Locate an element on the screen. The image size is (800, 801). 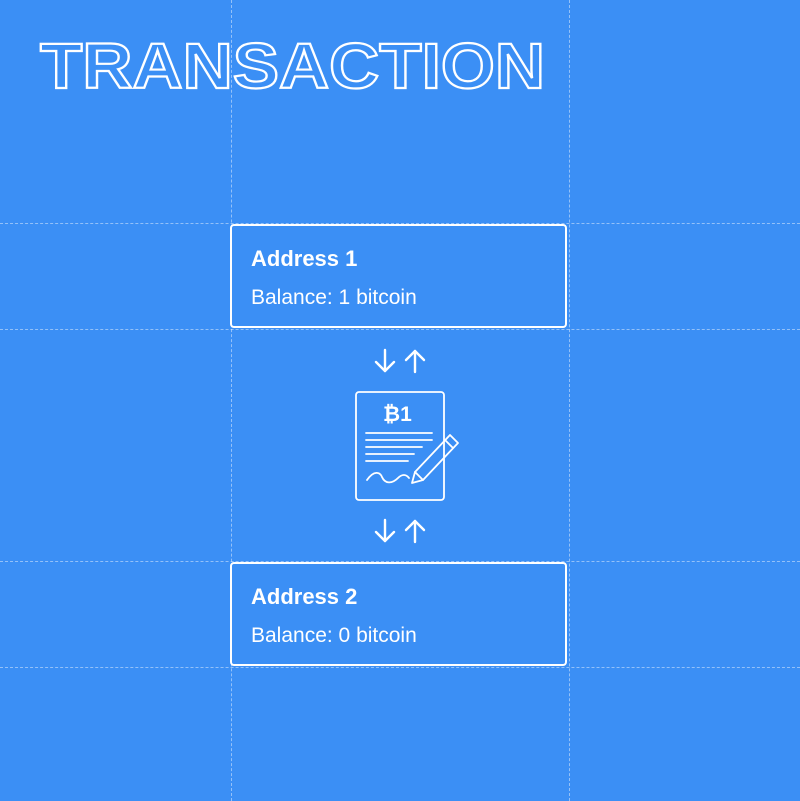
address-name: Address 1 is located at coordinates (304, 258).